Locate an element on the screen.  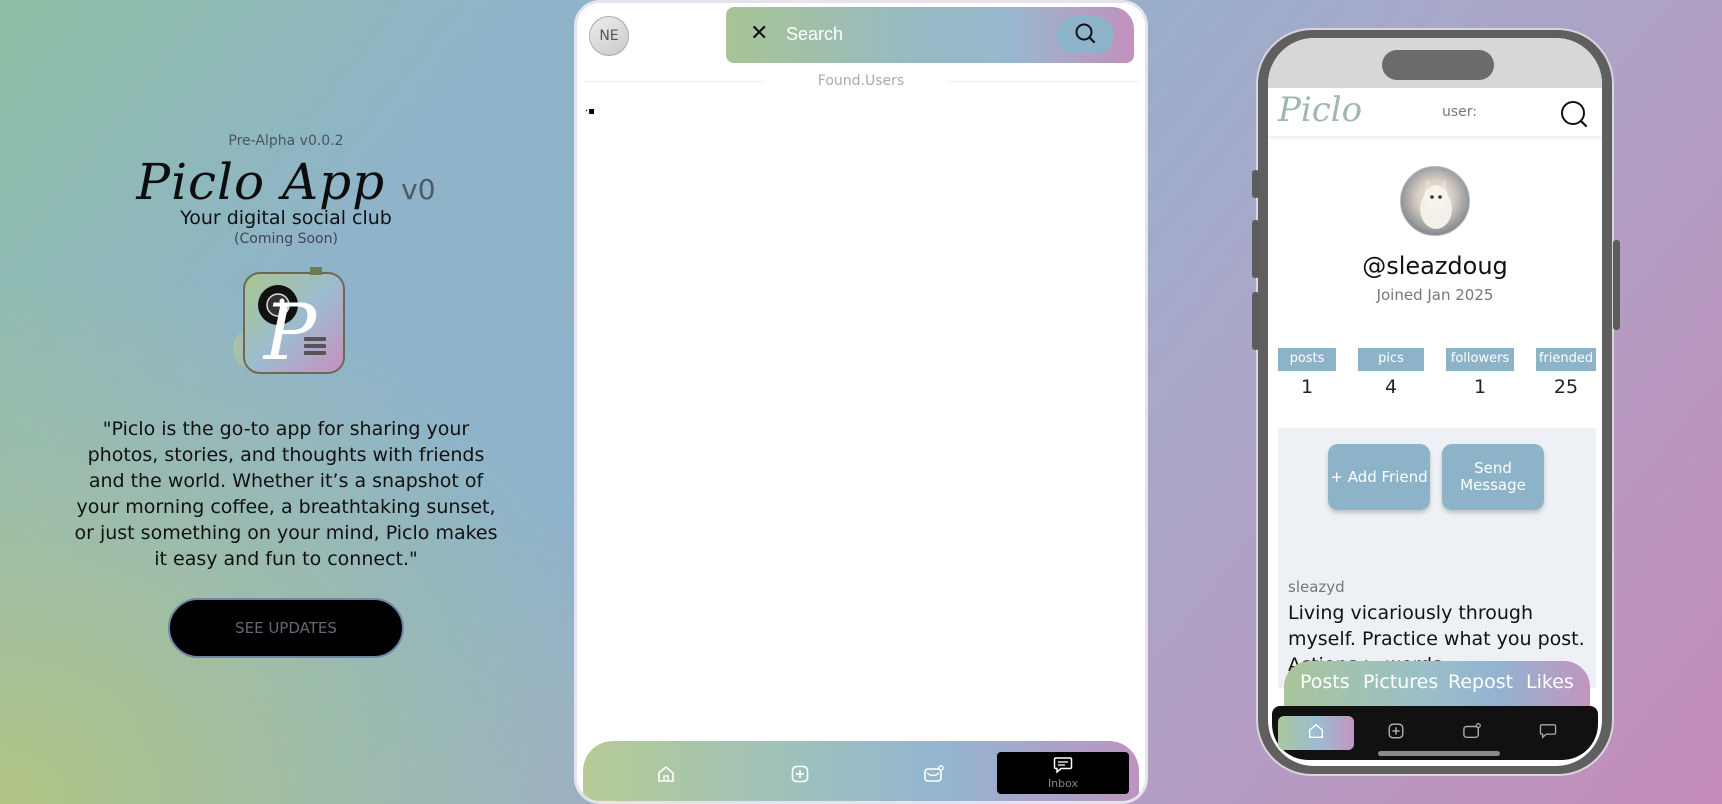
close-icon: ✕ is located at coordinates (759, 33).